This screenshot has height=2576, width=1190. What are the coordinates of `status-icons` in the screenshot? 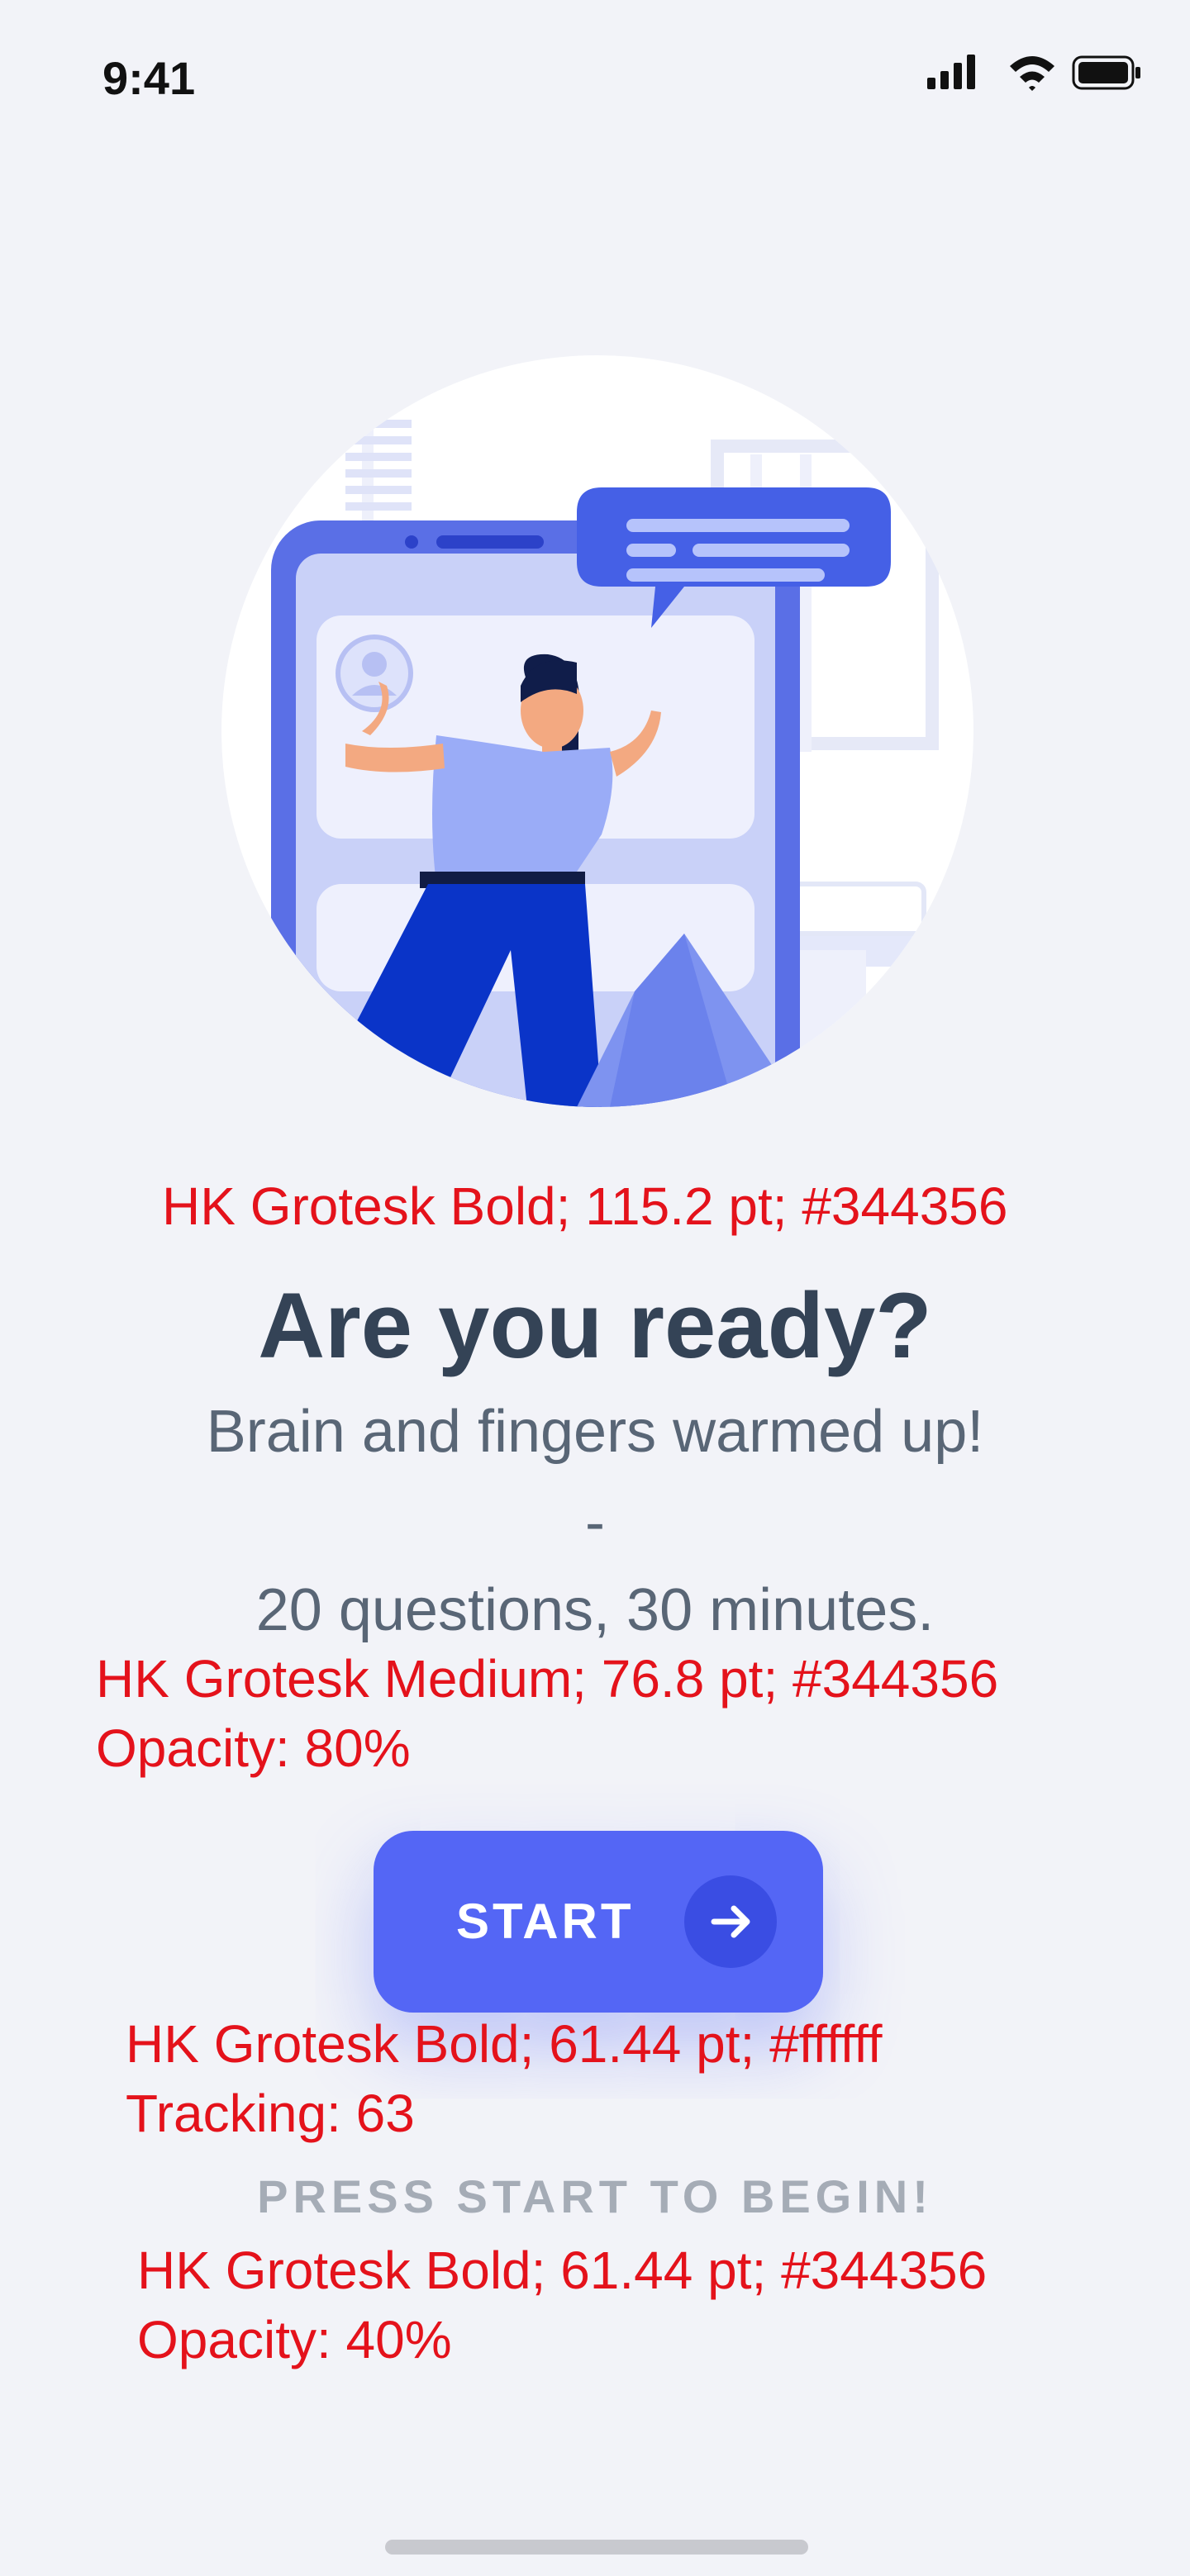 It's located at (1034, 74).